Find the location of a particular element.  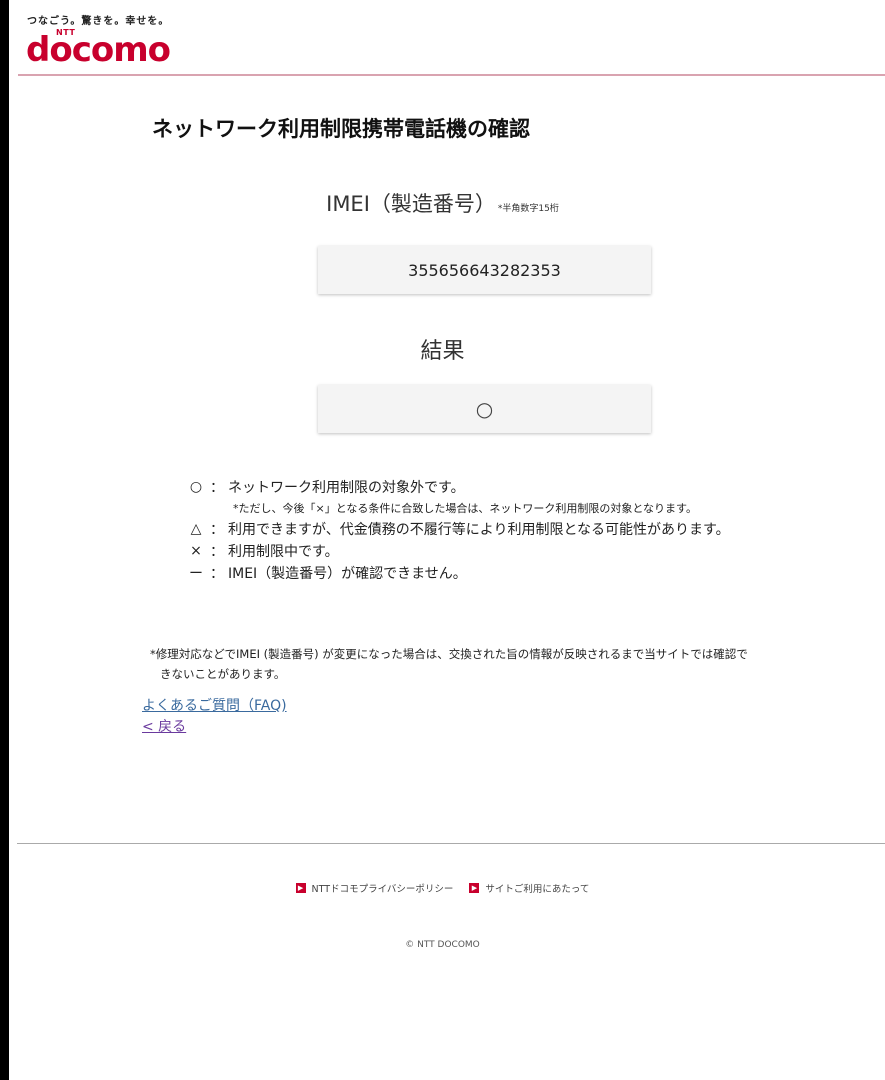

brand-tagline: つなごう。驚きを。幸せを。 is located at coordinates (98, 21).